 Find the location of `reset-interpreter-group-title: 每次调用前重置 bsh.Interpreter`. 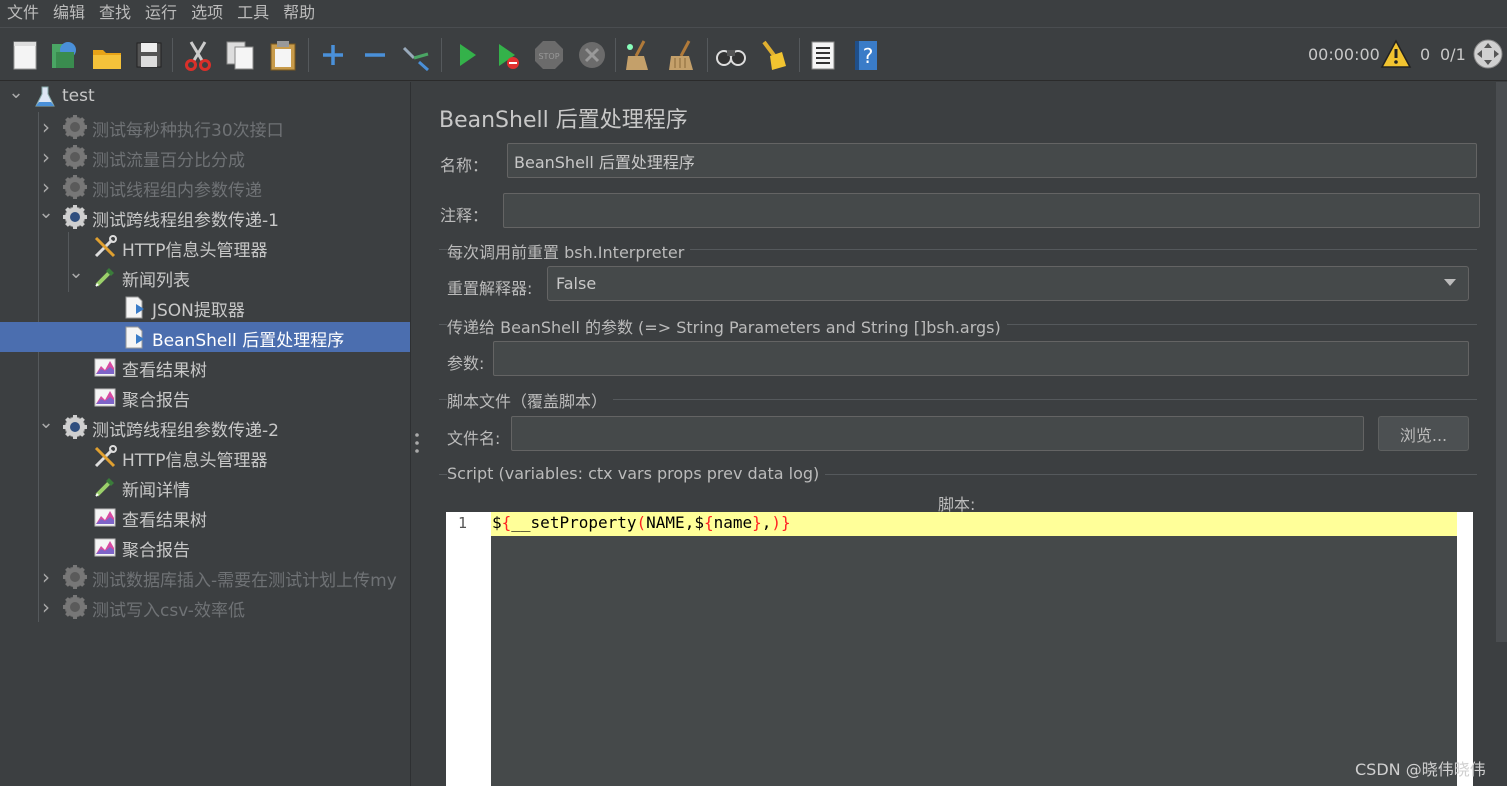

reset-interpreter-group-title: 每次调用前重置 bsh.Interpreter is located at coordinates (569, 251).